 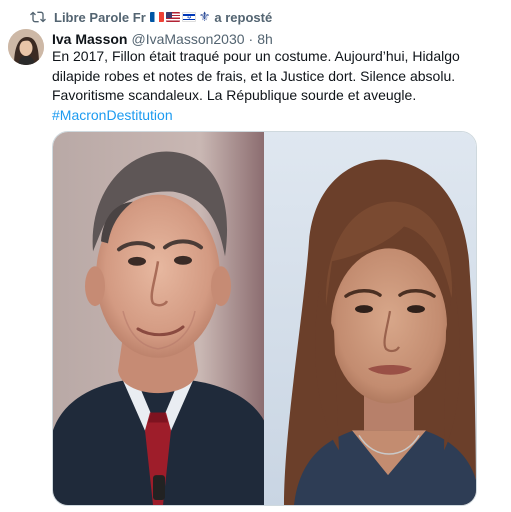 What do you see at coordinates (265, 39) in the screenshot?
I see `tweet-timestamp: 8h` at bounding box center [265, 39].